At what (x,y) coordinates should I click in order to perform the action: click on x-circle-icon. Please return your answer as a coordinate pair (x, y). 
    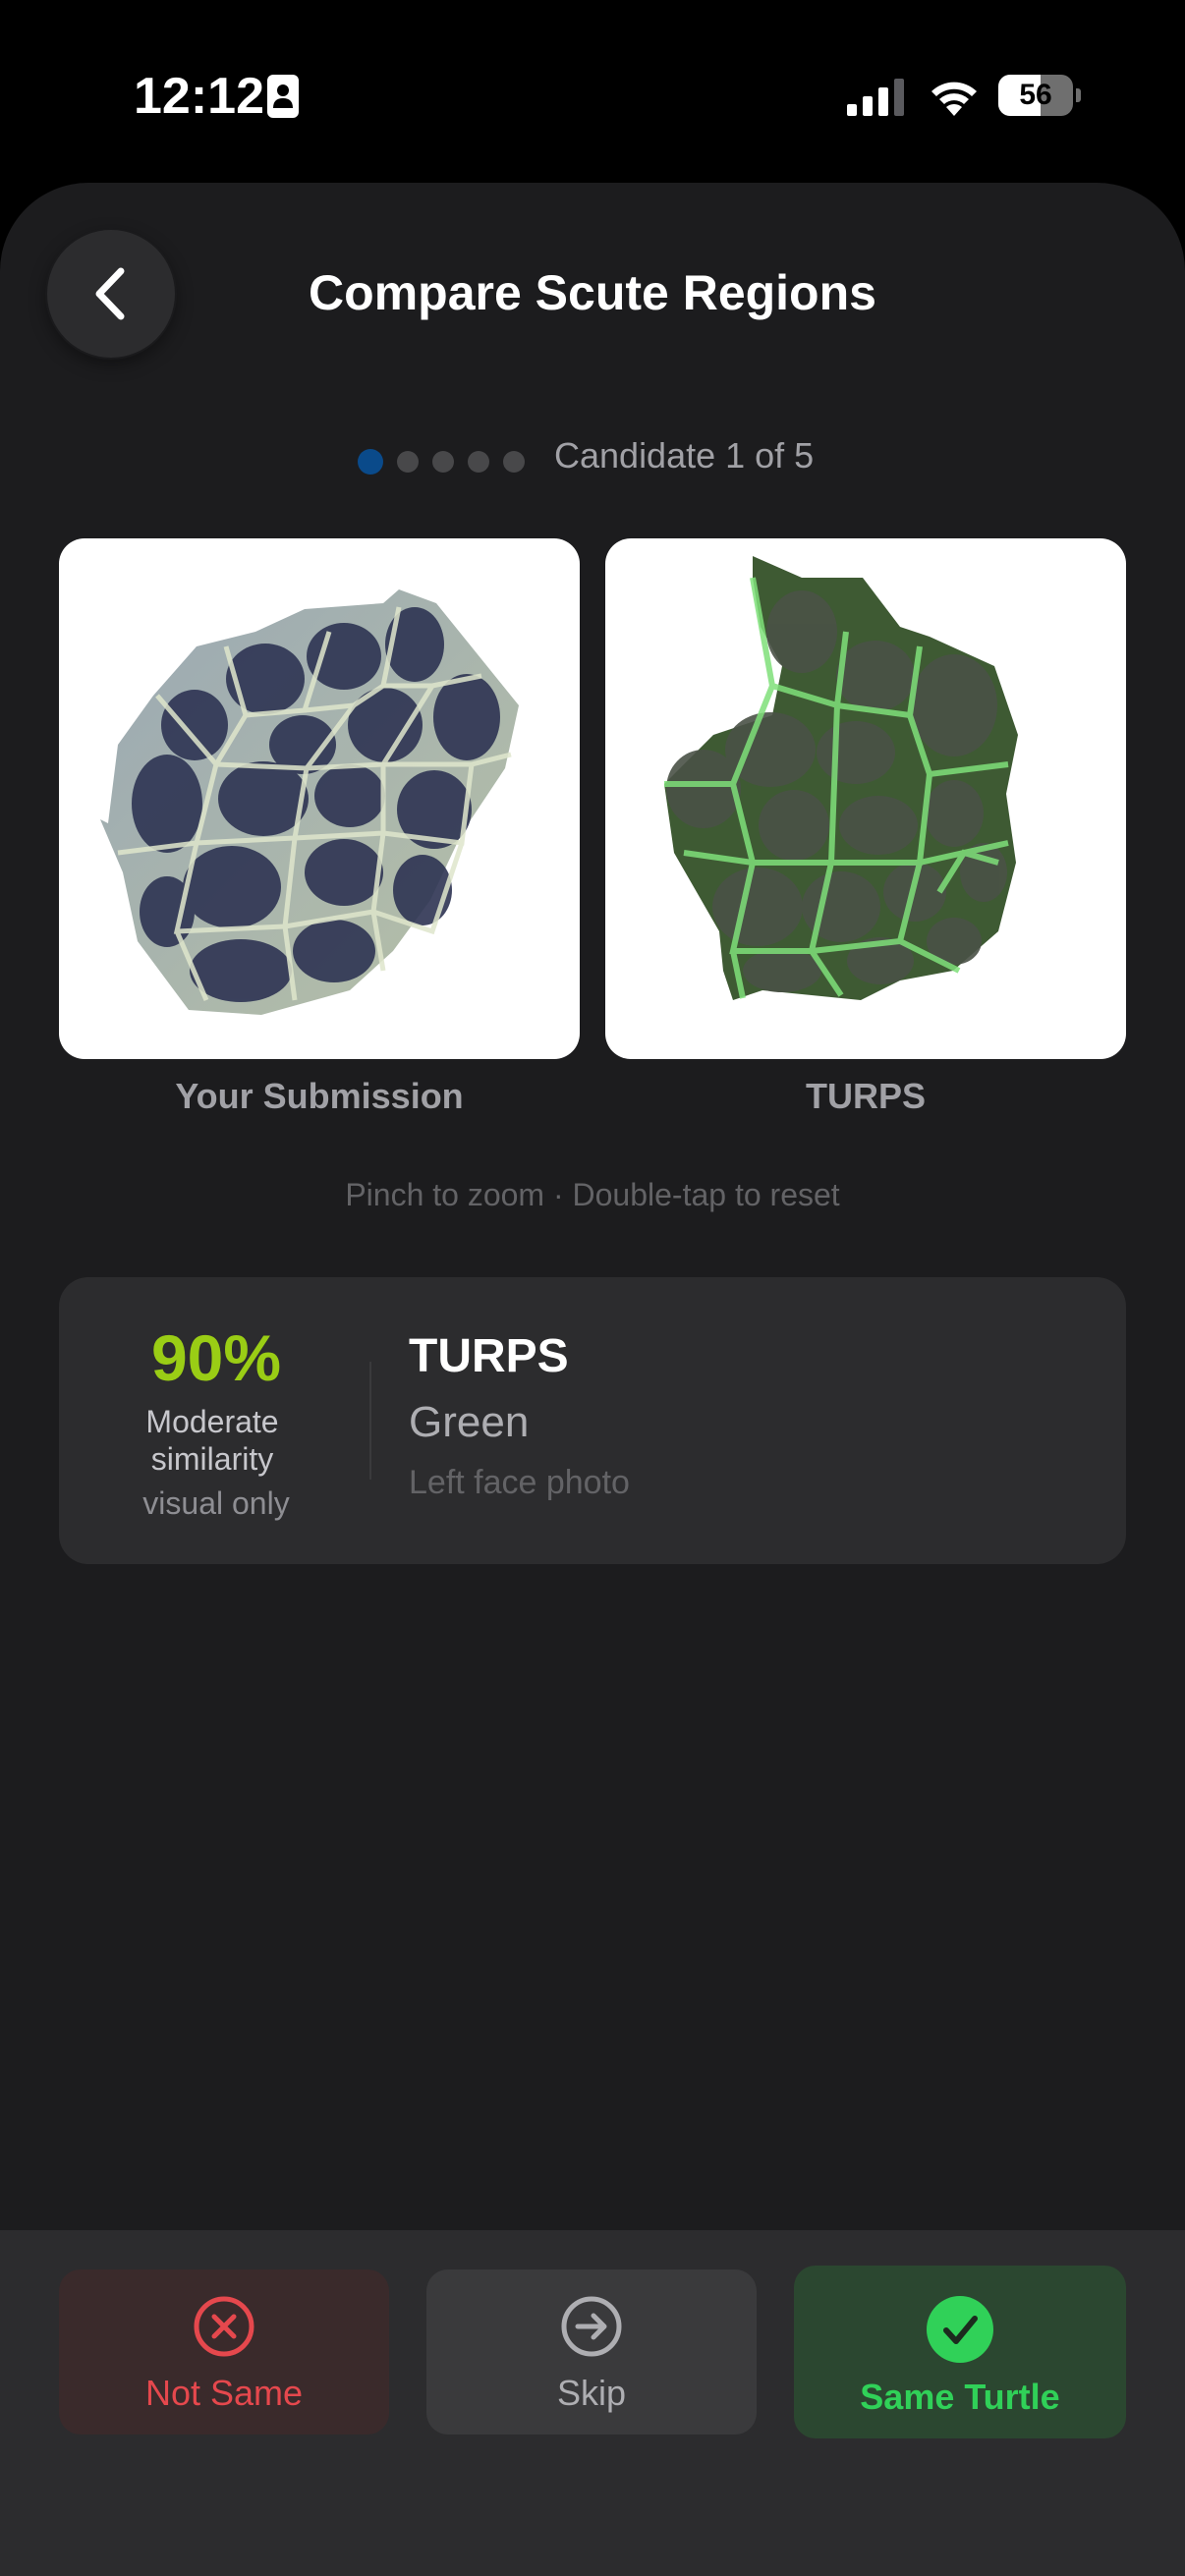
    Looking at the image, I should click on (224, 2326).